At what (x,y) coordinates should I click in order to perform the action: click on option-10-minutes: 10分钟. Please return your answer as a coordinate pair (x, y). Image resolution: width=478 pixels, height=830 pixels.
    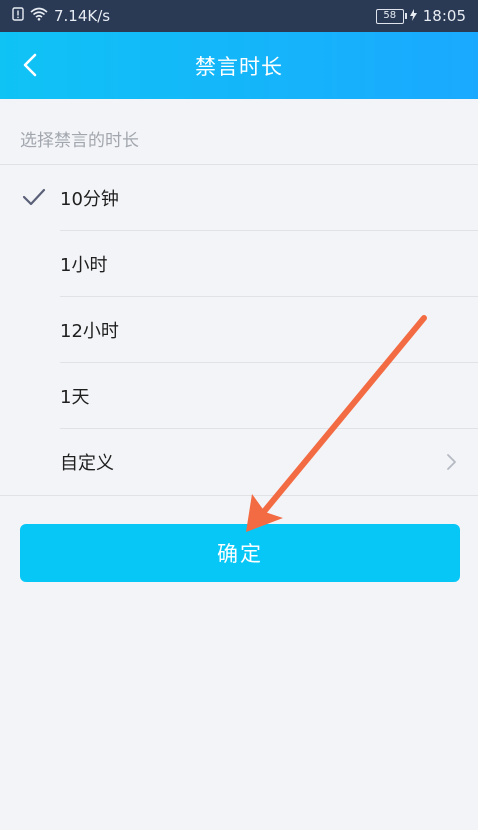
    Looking at the image, I should click on (239, 198).